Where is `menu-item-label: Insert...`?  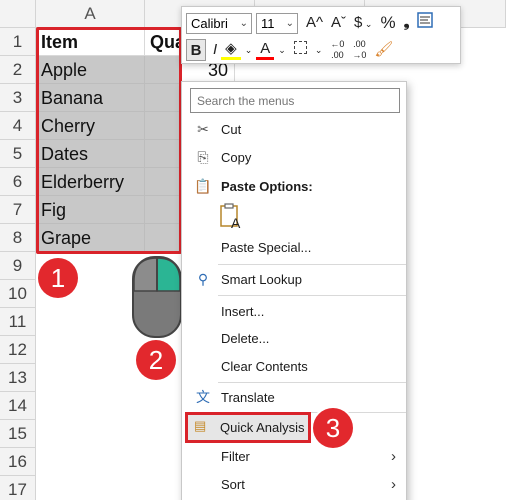
menu-item-label: Insert... is located at coordinates (243, 311).